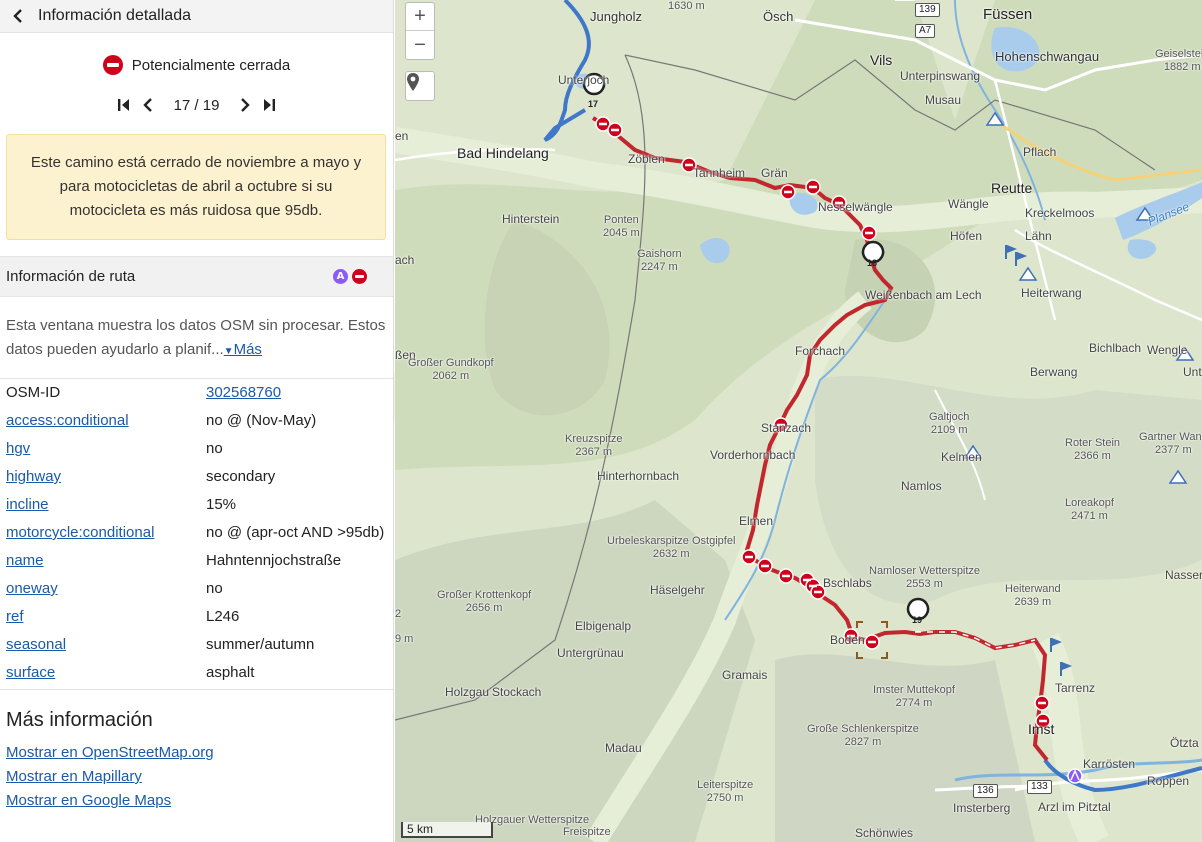 This screenshot has width=1202, height=842. Describe the element at coordinates (1047, 56) in the screenshot. I see `map-label: Hohenschwangau` at that location.